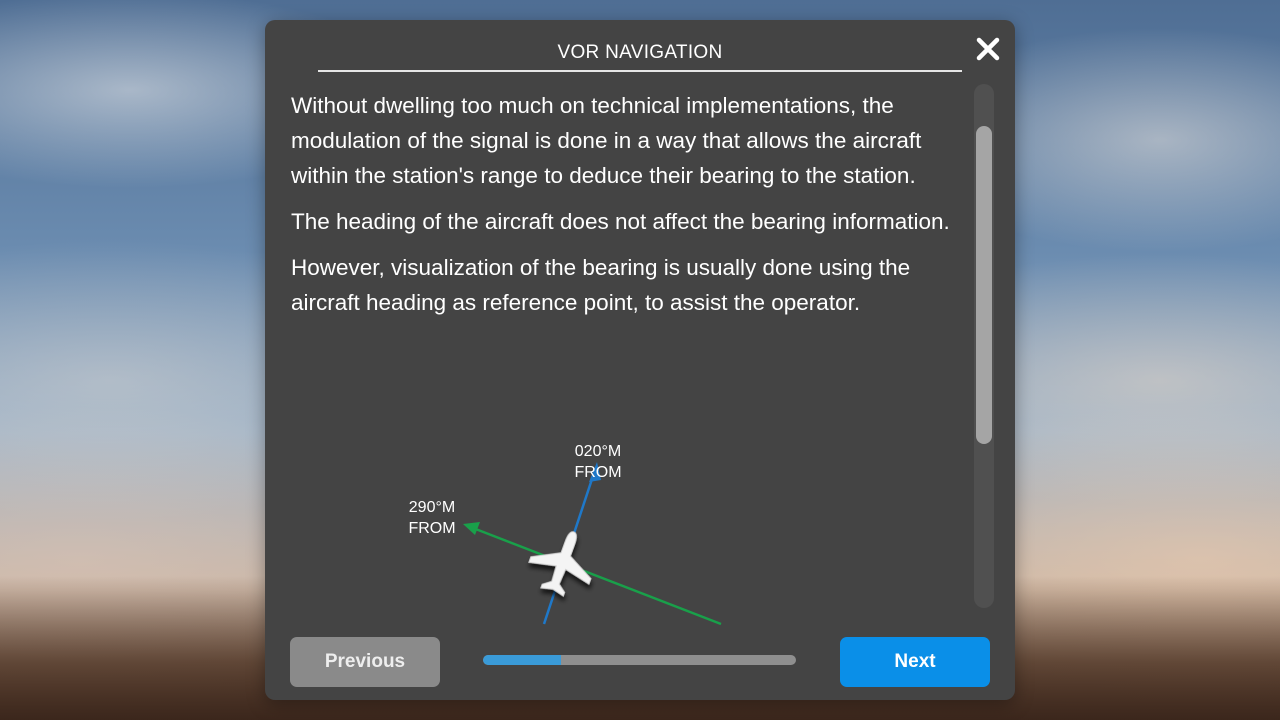  I want to click on blue-bearing-label: FROM, so click(597, 472).